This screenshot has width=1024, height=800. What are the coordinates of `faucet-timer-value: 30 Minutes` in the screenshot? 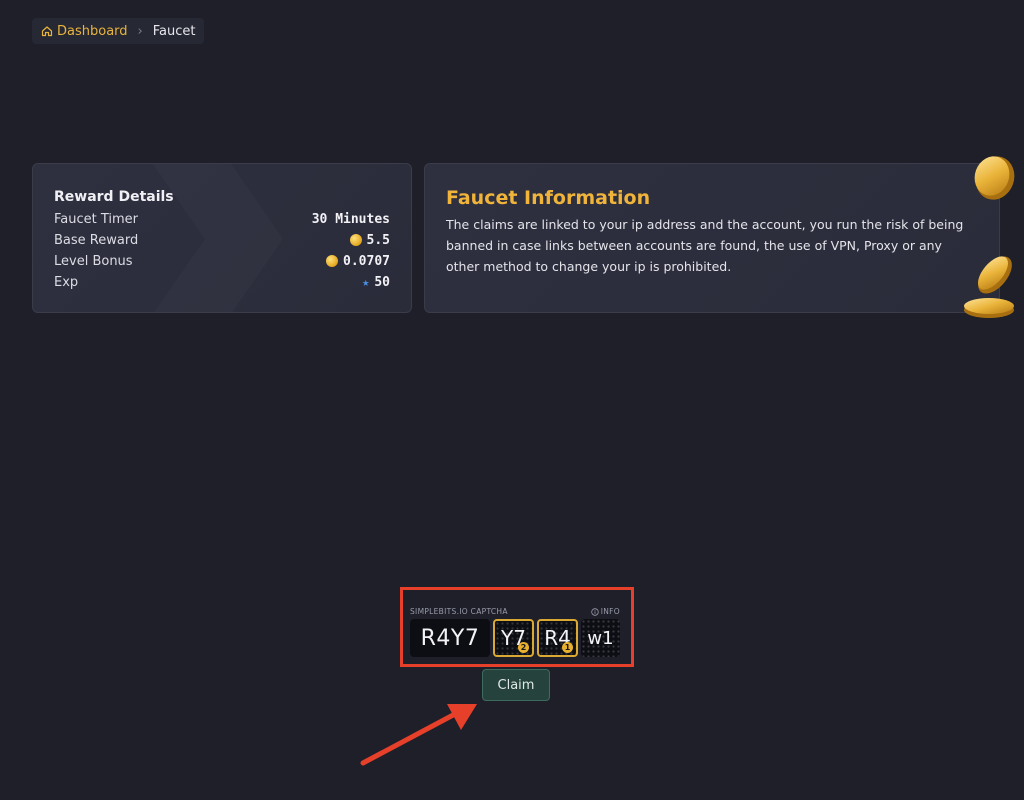 It's located at (350, 219).